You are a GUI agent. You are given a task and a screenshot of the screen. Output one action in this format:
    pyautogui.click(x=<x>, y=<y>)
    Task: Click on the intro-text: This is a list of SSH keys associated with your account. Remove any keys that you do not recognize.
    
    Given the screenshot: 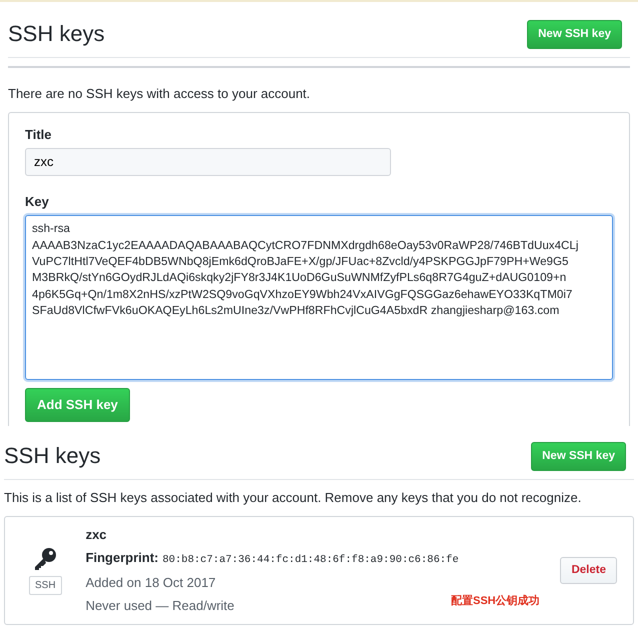 What is the action you would take?
    pyautogui.click(x=293, y=498)
    